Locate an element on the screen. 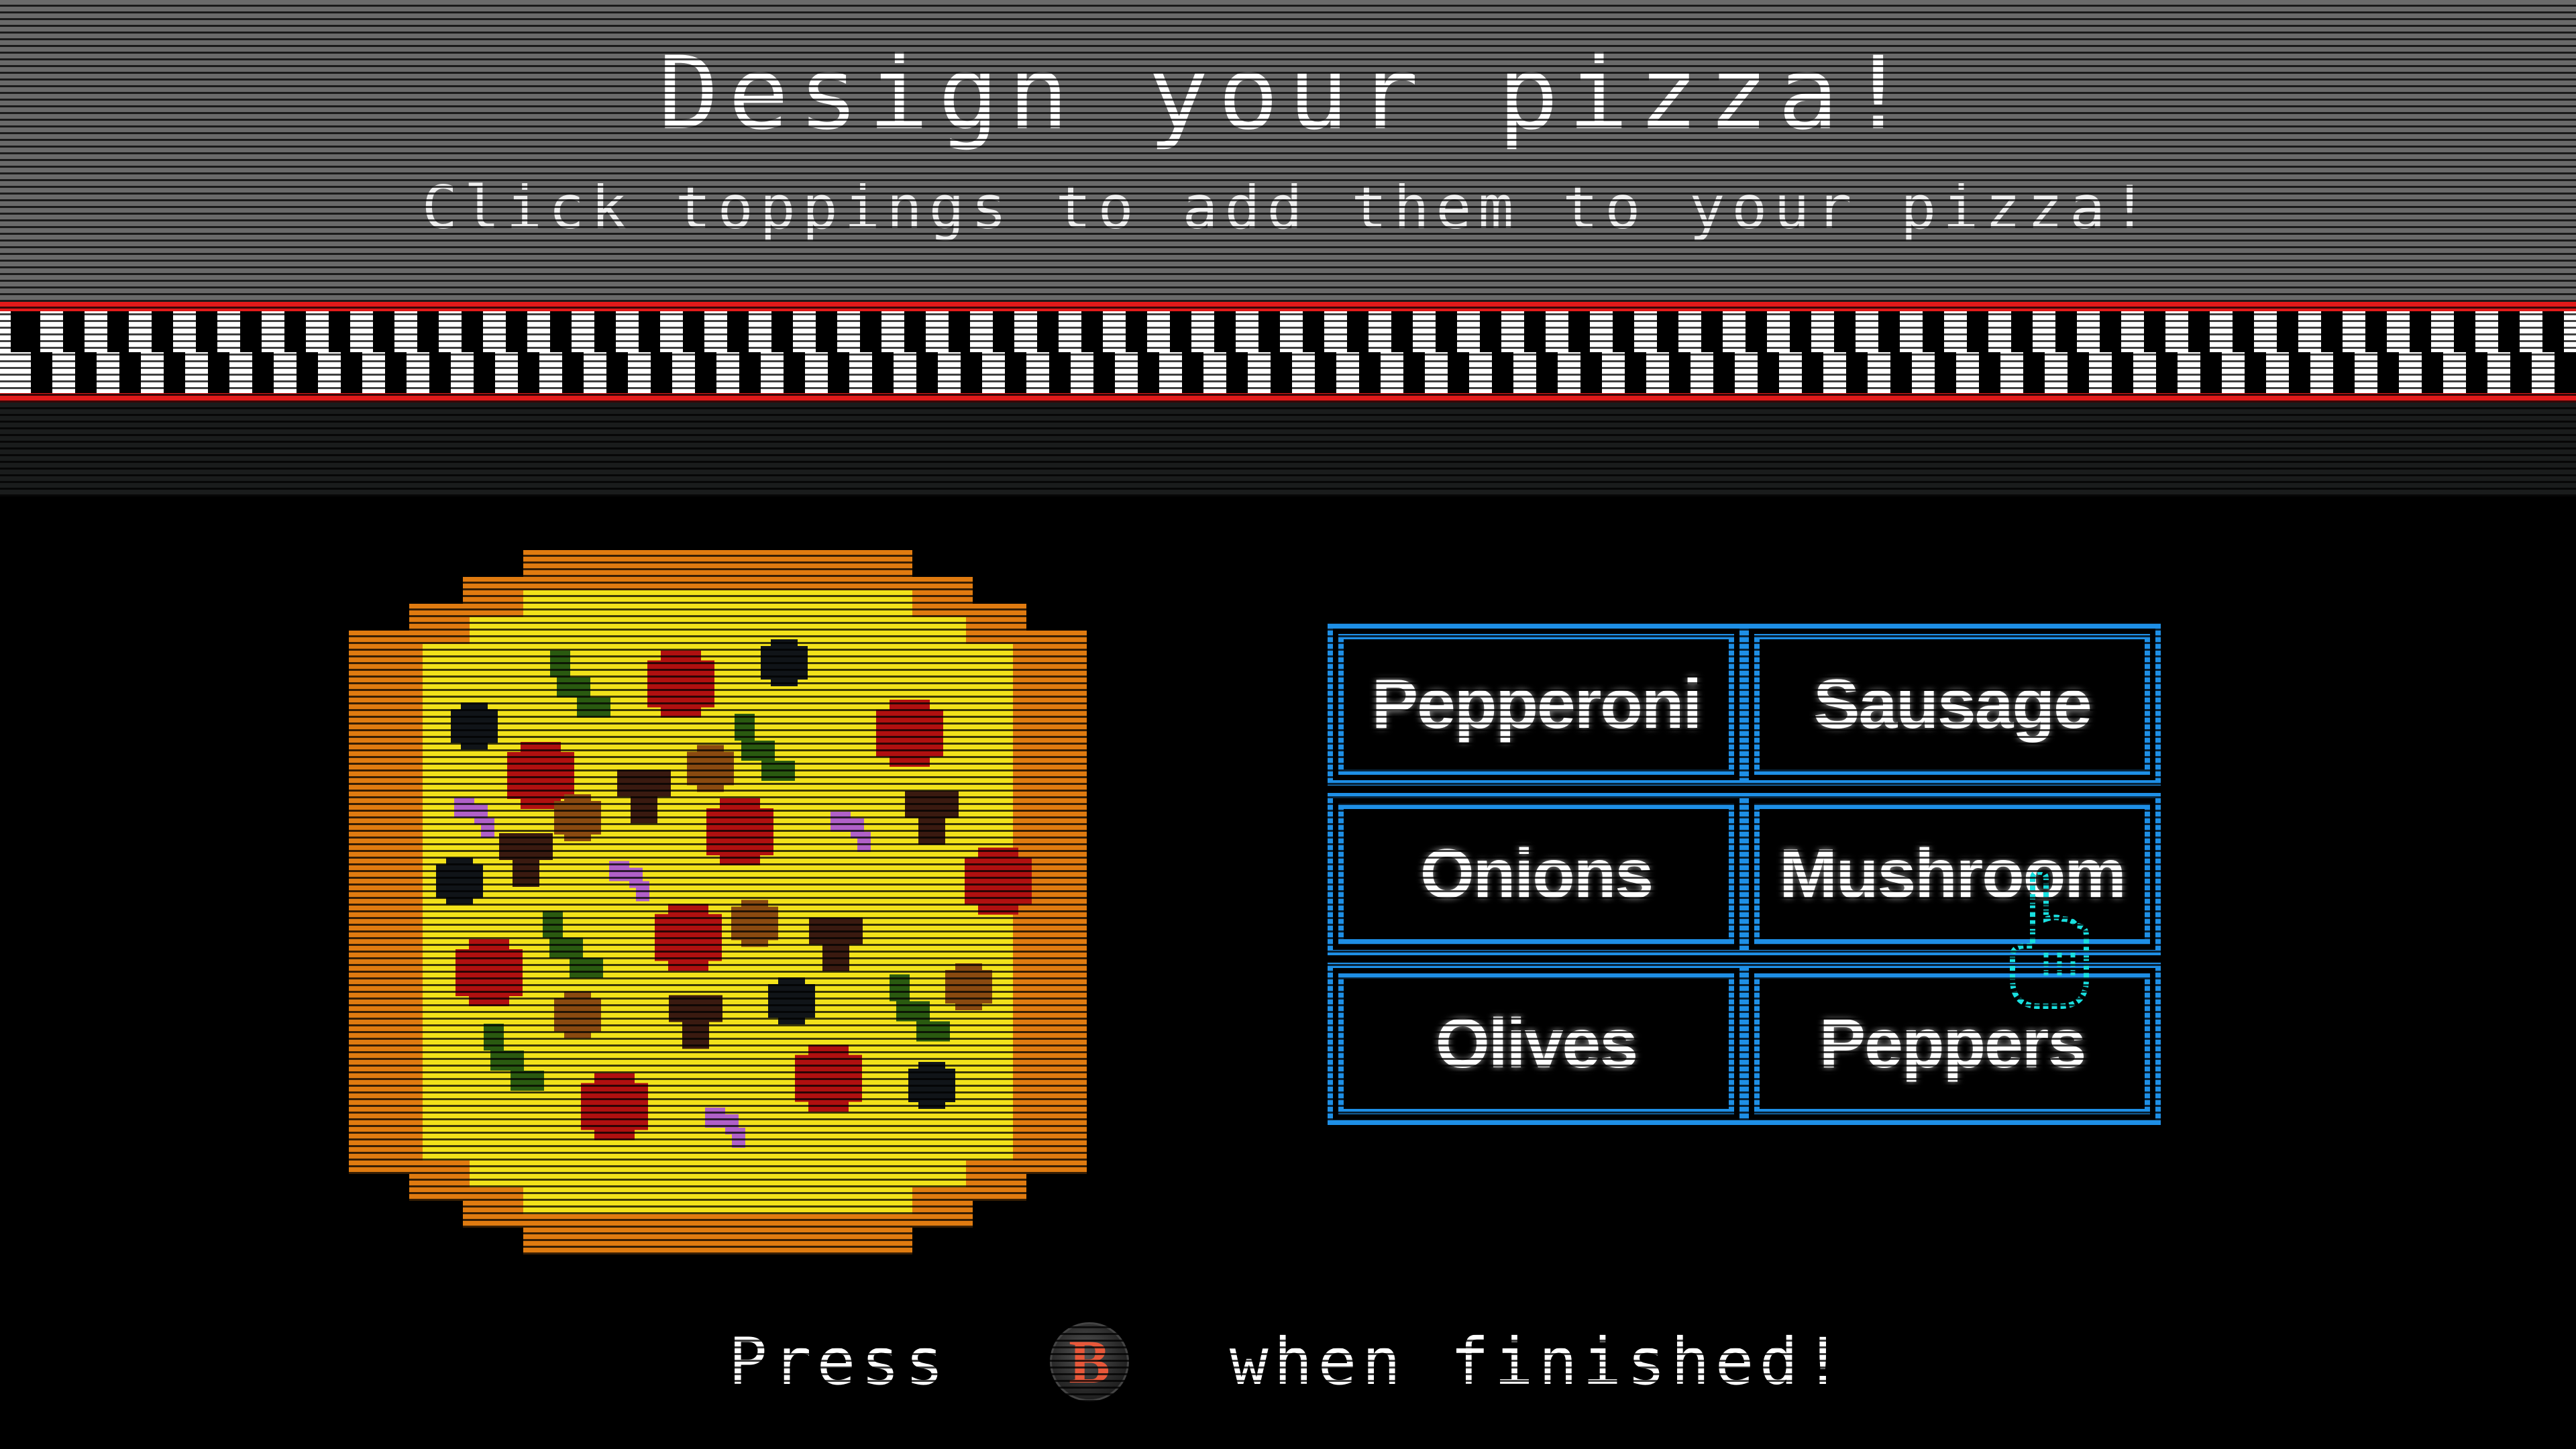 The image size is (2576, 1449). footer-prompt: Press B when finished! is located at coordinates (1288, 1361).